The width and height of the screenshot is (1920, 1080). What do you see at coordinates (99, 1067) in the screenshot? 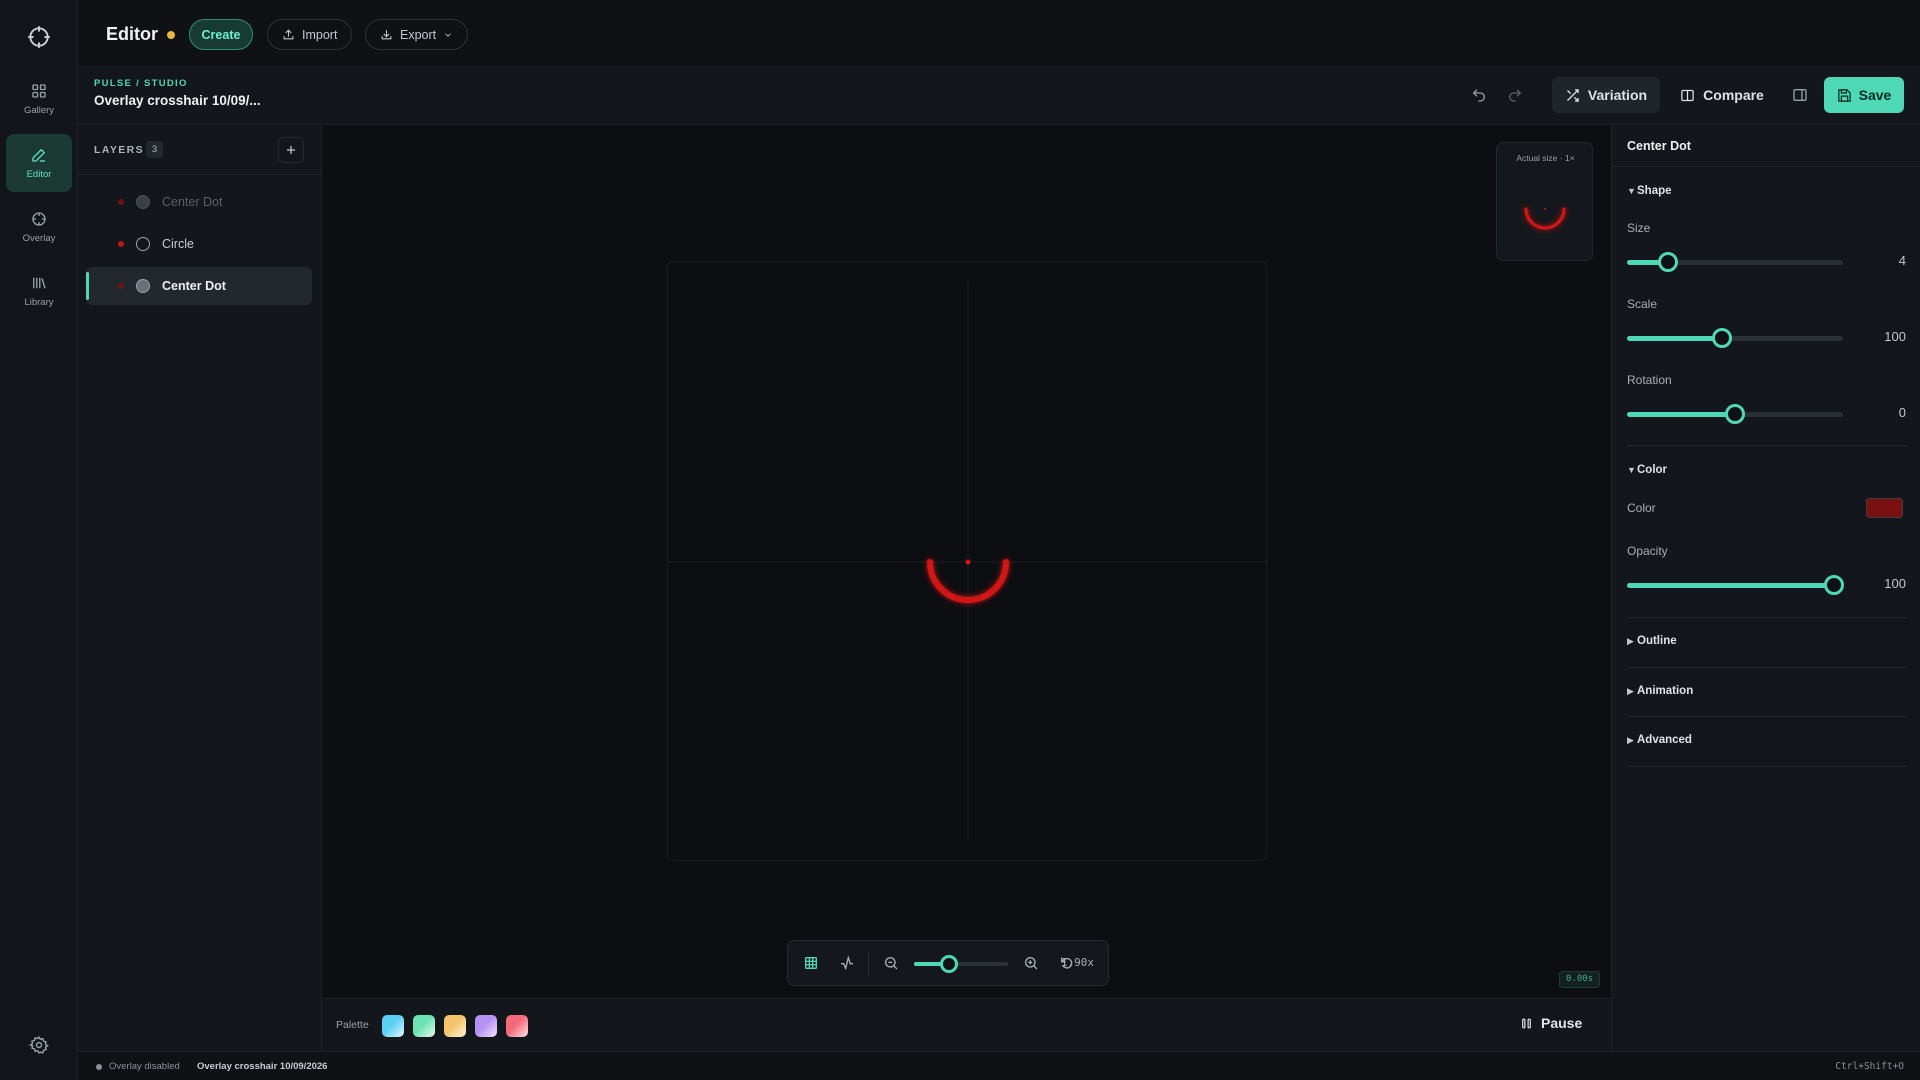
I see `overlay-status-dot` at bounding box center [99, 1067].